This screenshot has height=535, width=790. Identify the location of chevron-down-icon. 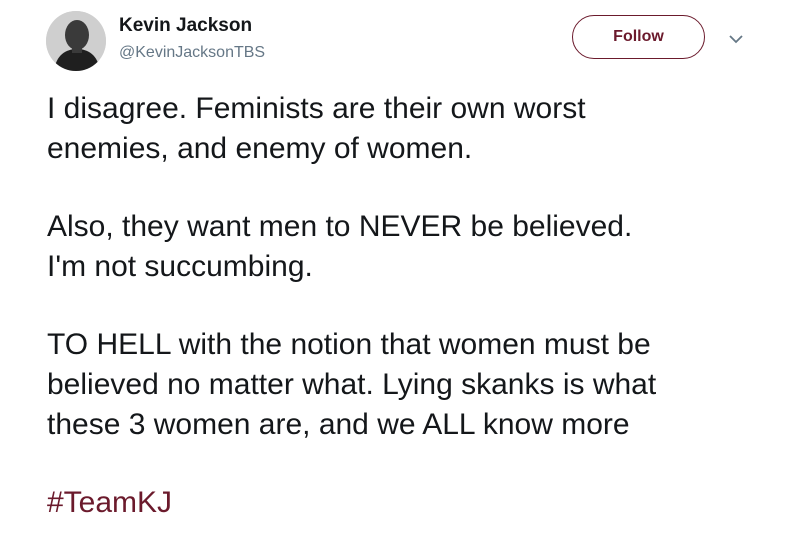
(736, 38).